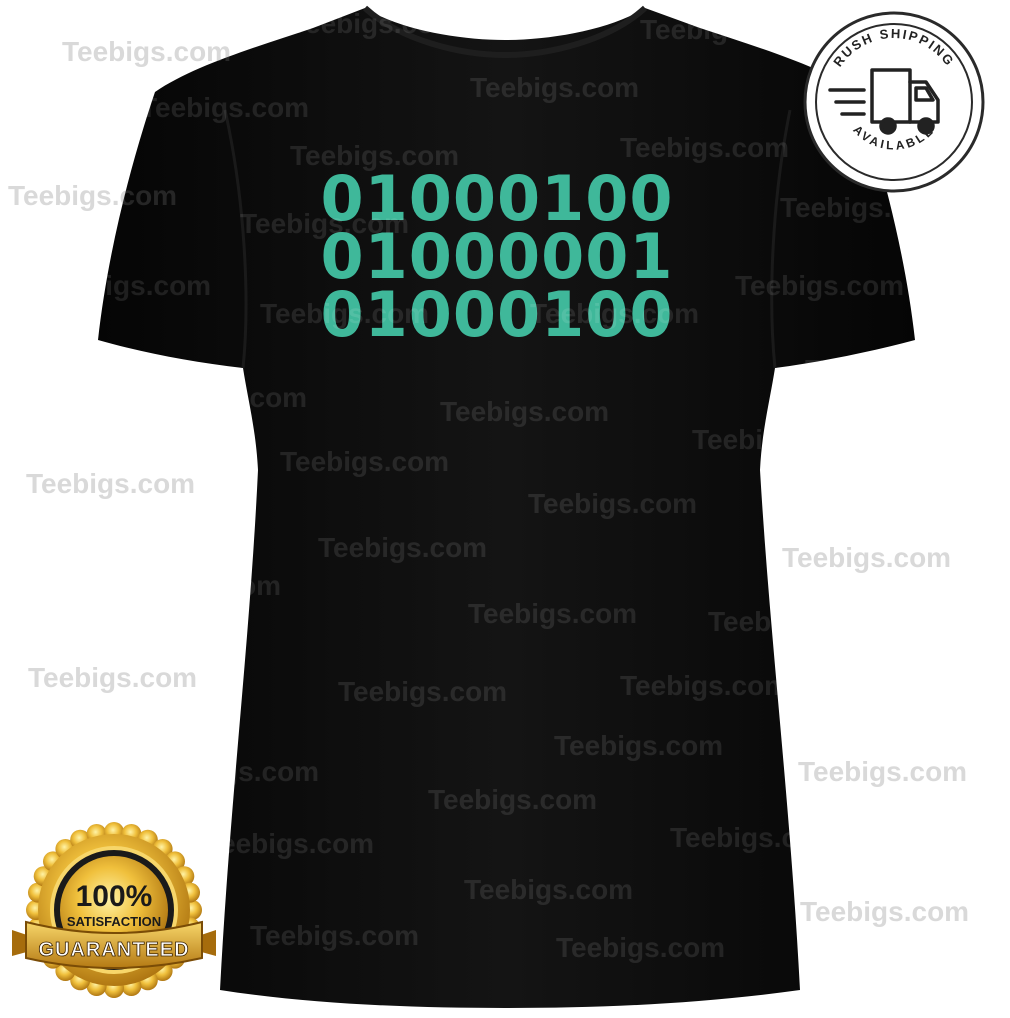 The image size is (1010, 1018). What do you see at coordinates (114, 921) in the screenshot?
I see `seal-satisfaction: SATISFACTION` at bounding box center [114, 921].